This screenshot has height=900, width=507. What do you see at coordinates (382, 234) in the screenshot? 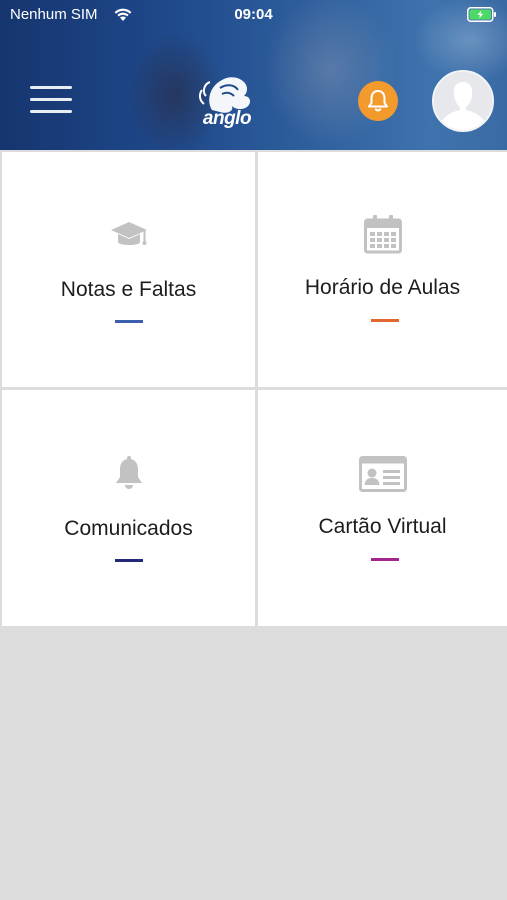
I see `calendar-icon` at bounding box center [382, 234].